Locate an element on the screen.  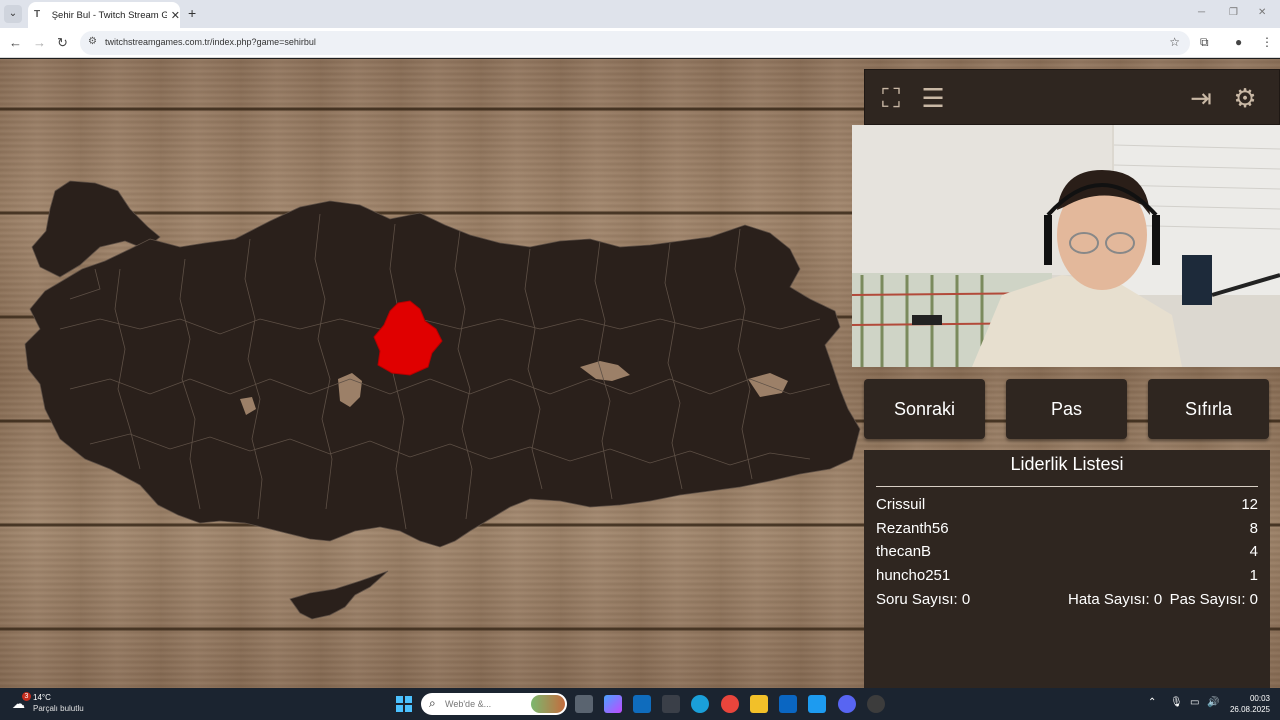
minimize-icon: ─ is located at coordinates (1201, 12).